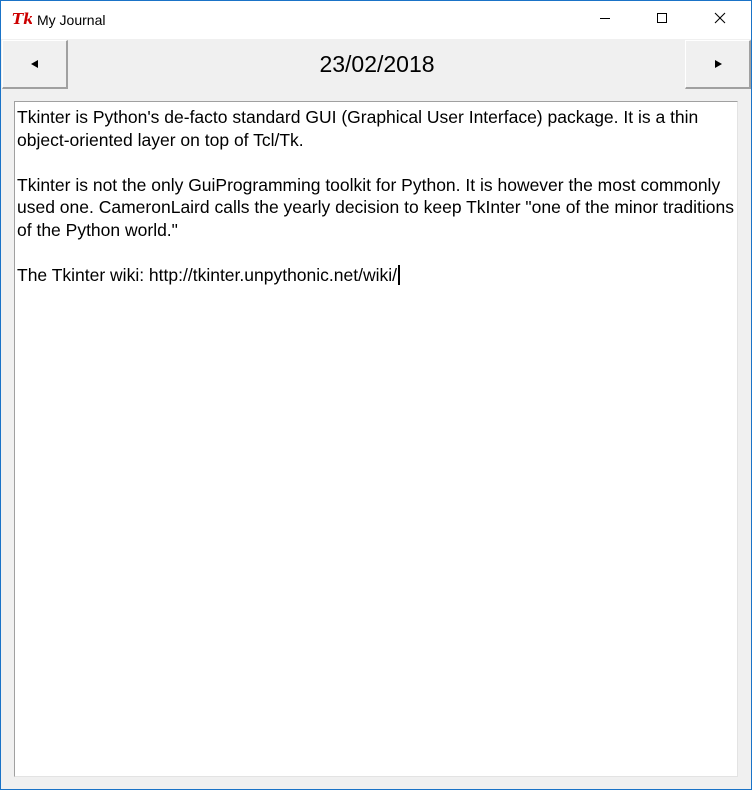 This screenshot has height=790, width=752. What do you see at coordinates (377, 64) in the screenshot?
I see `current-date: 23/02/2018` at bounding box center [377, 64].